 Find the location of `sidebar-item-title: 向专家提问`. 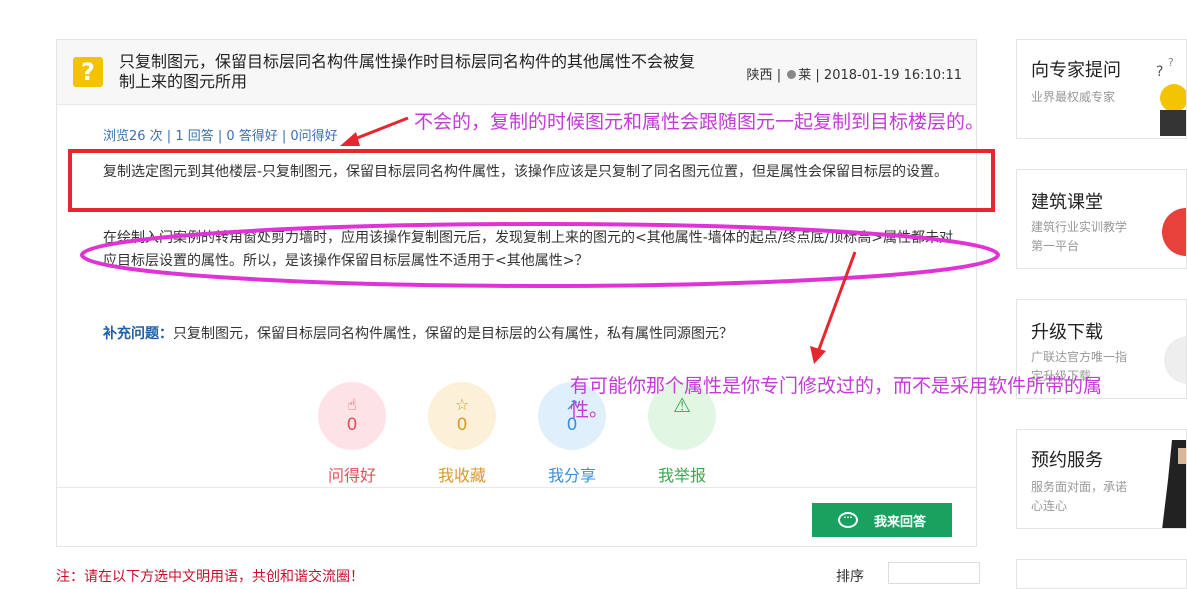

sidebar-item-title: 向专家提问 is located at coordinates (1076, 69).